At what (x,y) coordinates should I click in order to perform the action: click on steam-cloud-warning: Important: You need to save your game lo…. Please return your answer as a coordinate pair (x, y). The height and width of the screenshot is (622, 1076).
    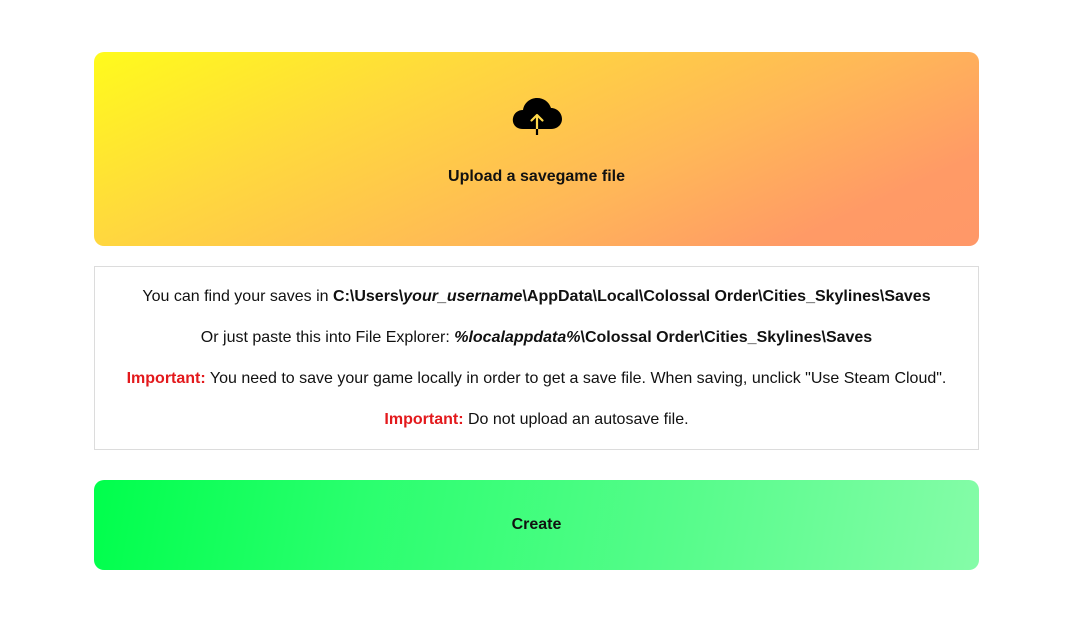
    Looking at the image, I should click on (536, 379).